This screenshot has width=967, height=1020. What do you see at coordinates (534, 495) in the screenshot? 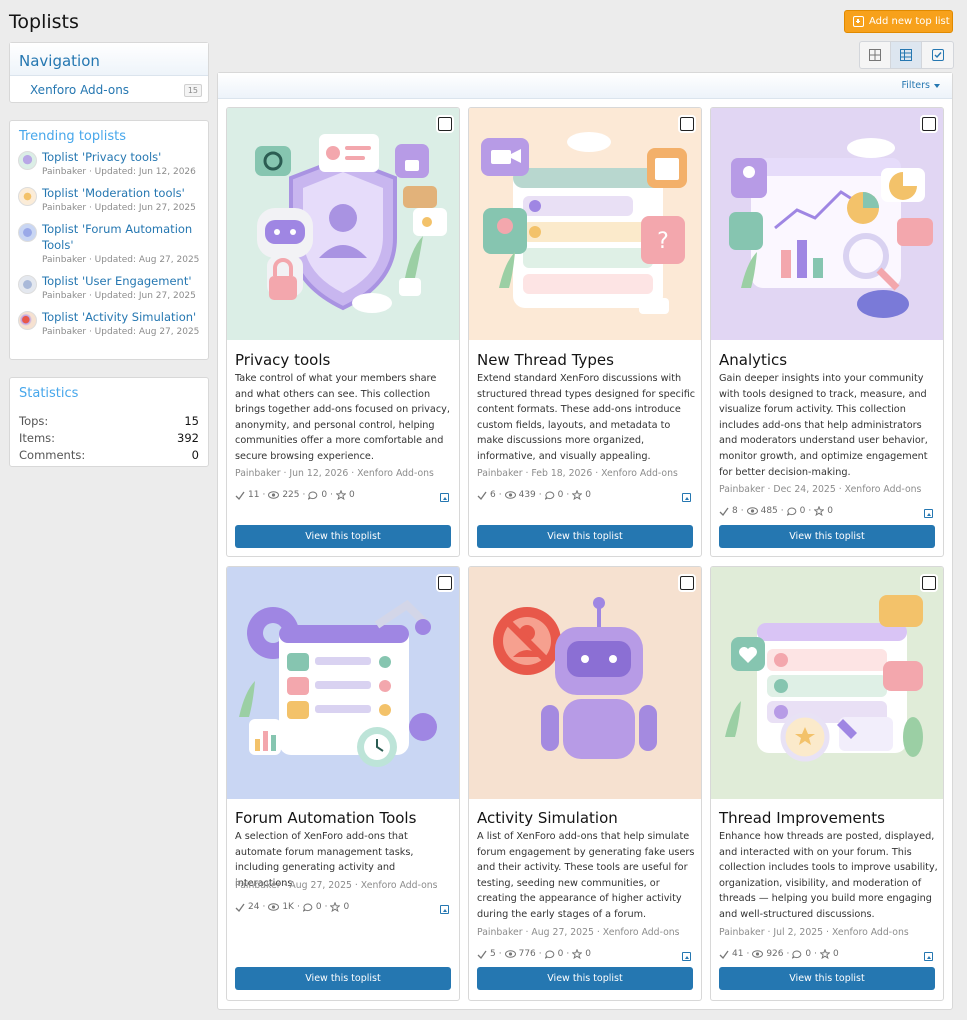
I see `toplist-counts: 6 · 439 · 0 · 0` at bounding box center [534, 495].